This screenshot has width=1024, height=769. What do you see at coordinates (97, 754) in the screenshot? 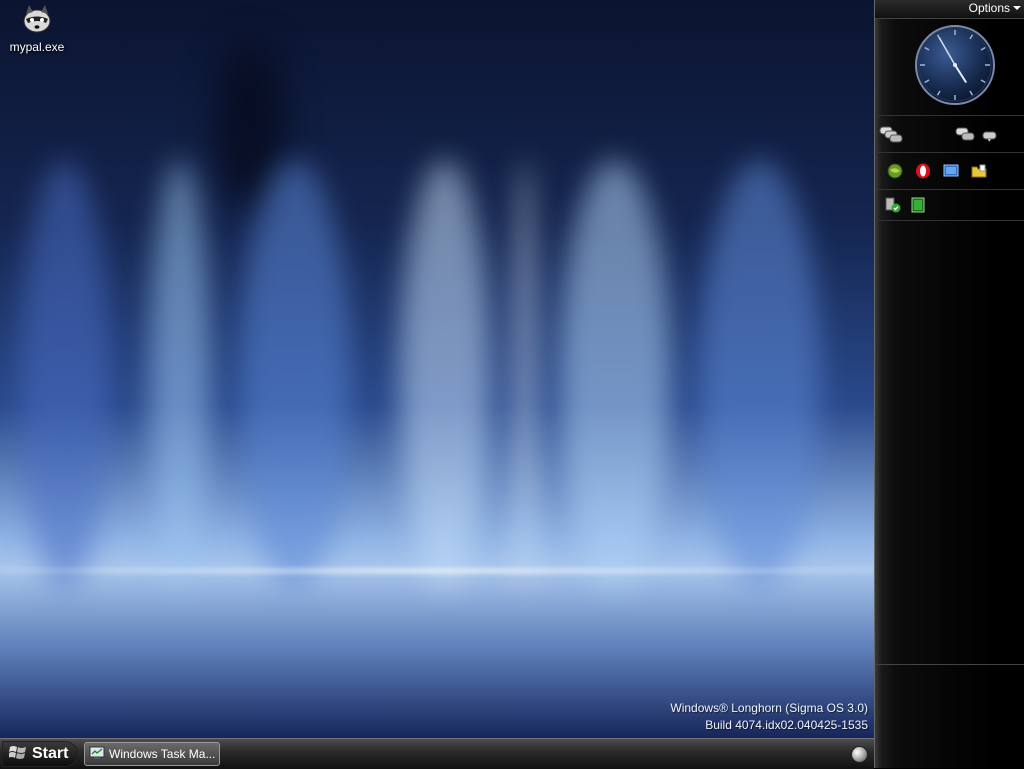
I see `task-manager-icon` at bounding box center [97, 754].